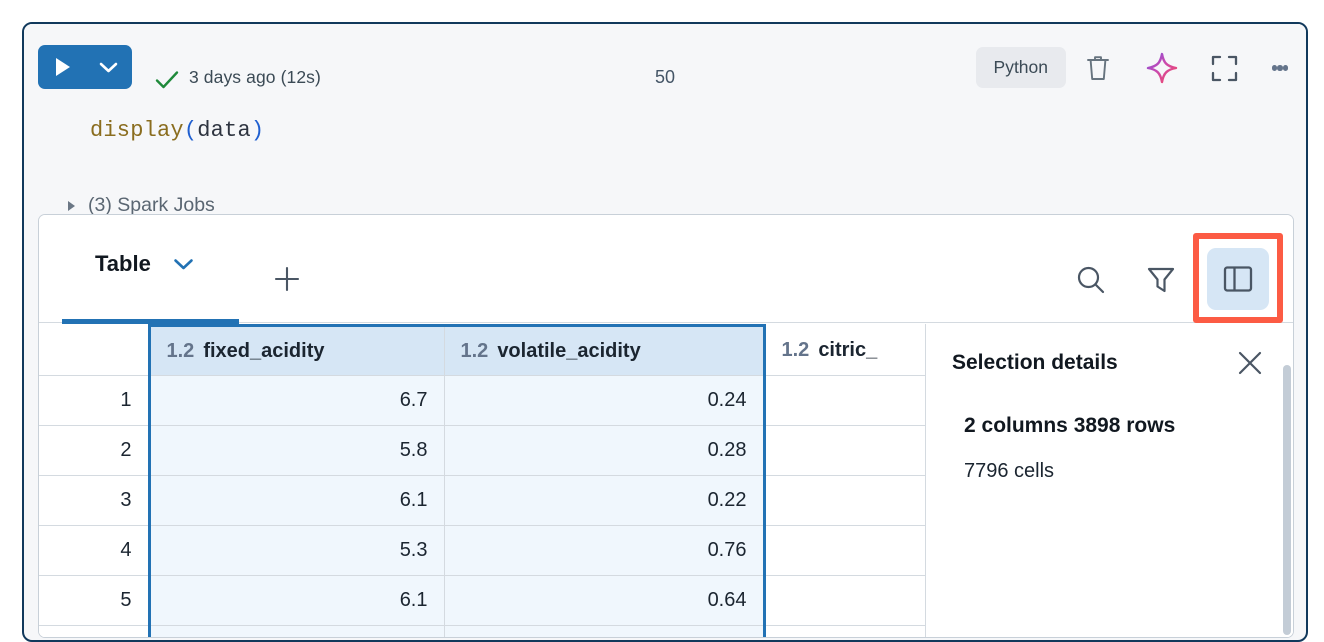 The image size is (1324, 642). What do you see at coordinates (1035, 362) in the screenshot?
I see `selection-details-title: Selection details` at bounding box center [1035, 362].